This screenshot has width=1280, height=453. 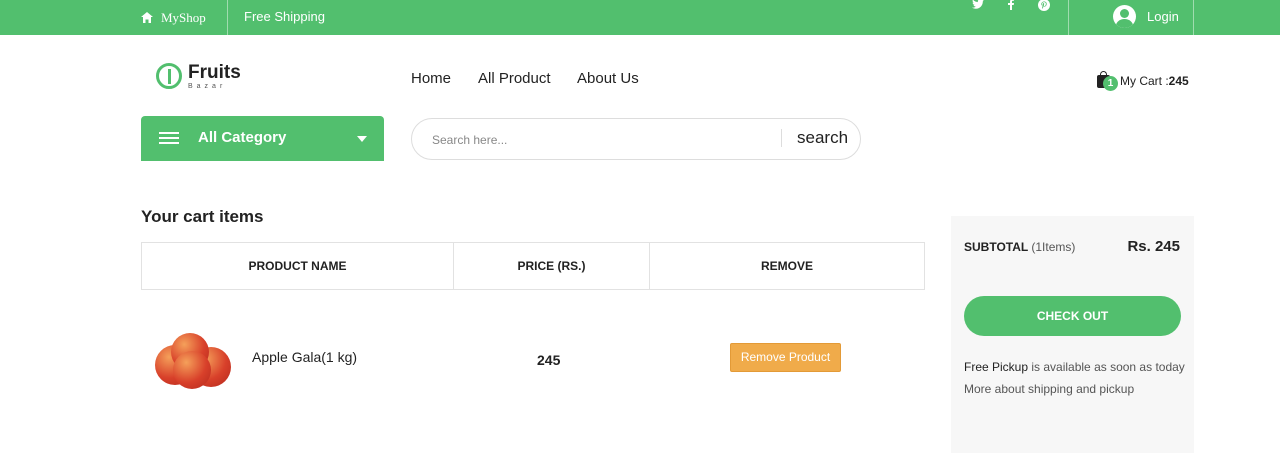 What do you see at coordinates (1074, 389) in the screenshot?
I see `shipping-info-link: More about shipping and pickup` at bounding box center [1074, 389].